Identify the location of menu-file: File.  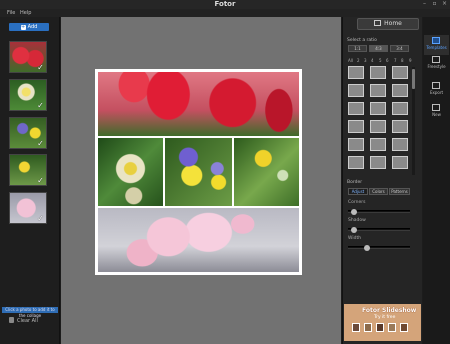
(11, 13).